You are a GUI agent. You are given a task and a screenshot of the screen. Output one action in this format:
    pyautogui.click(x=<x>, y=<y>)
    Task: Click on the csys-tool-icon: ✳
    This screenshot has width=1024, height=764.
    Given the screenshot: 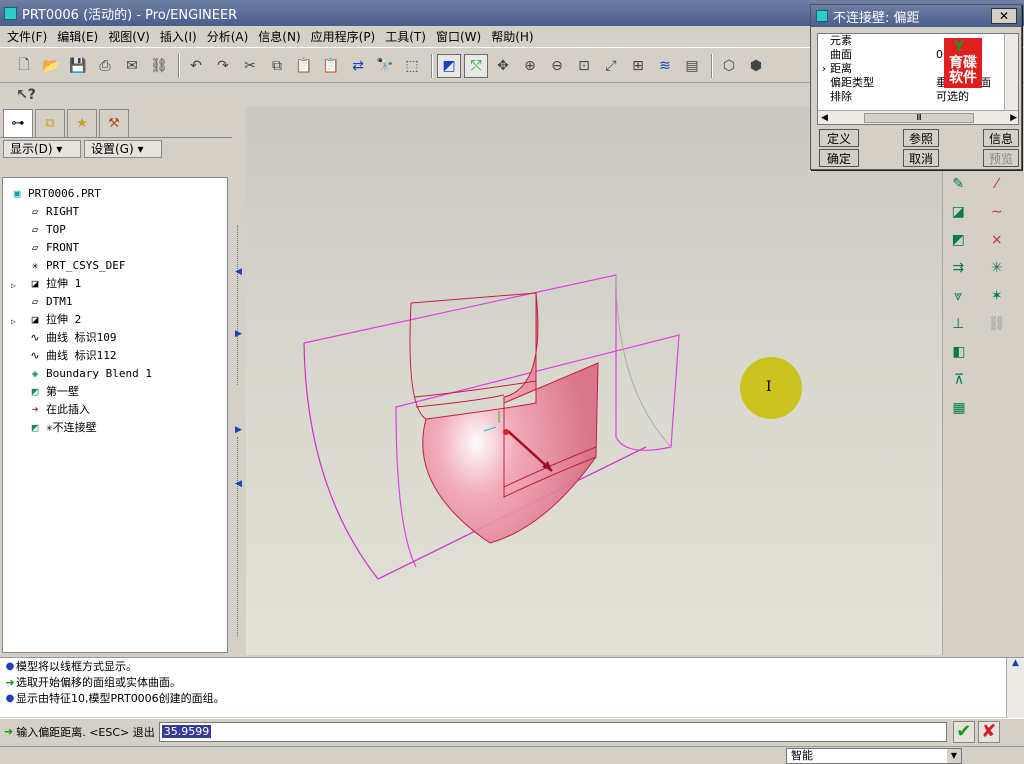 What is the action you would take?
    pyautogui.click(x=997, y=268)
    